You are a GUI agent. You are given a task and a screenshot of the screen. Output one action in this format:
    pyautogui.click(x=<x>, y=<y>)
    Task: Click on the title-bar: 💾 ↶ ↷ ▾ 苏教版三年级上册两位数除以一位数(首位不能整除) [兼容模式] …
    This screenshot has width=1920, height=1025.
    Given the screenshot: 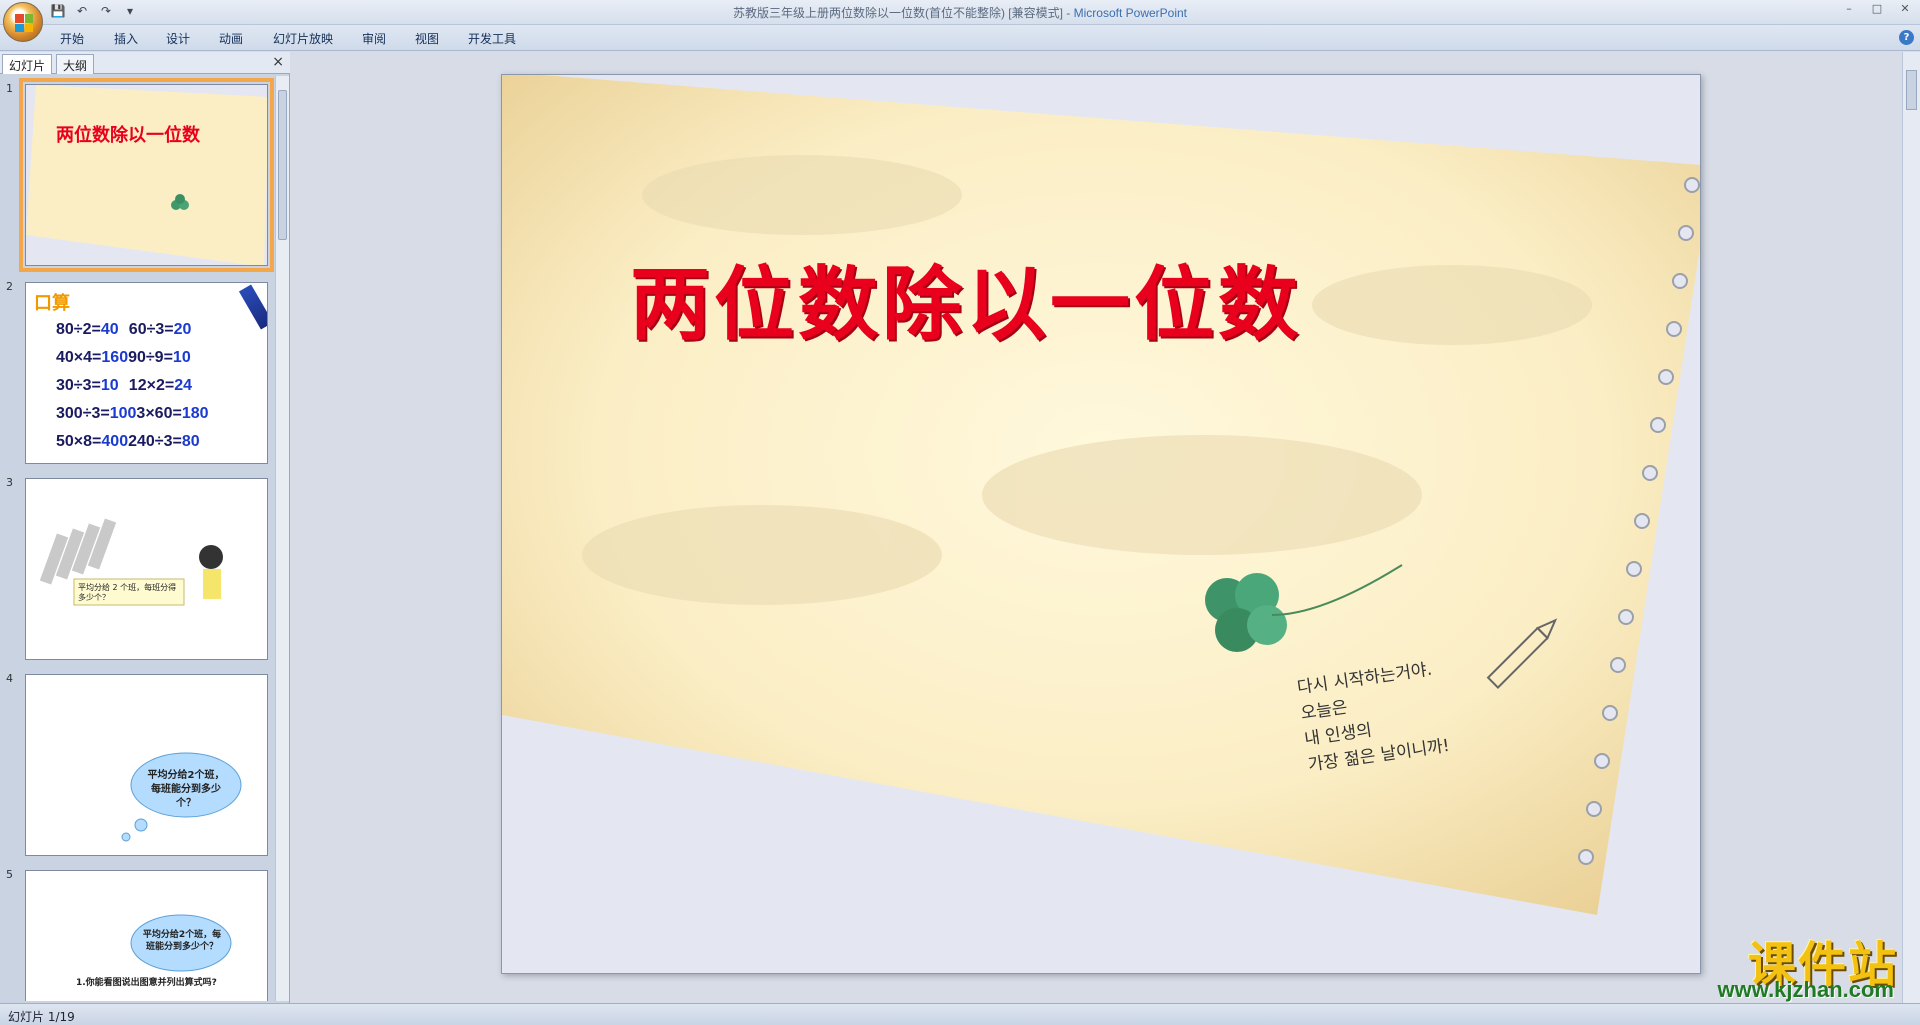 What is the action you would take?
    pyautogui.click(x=960, y=12)
    